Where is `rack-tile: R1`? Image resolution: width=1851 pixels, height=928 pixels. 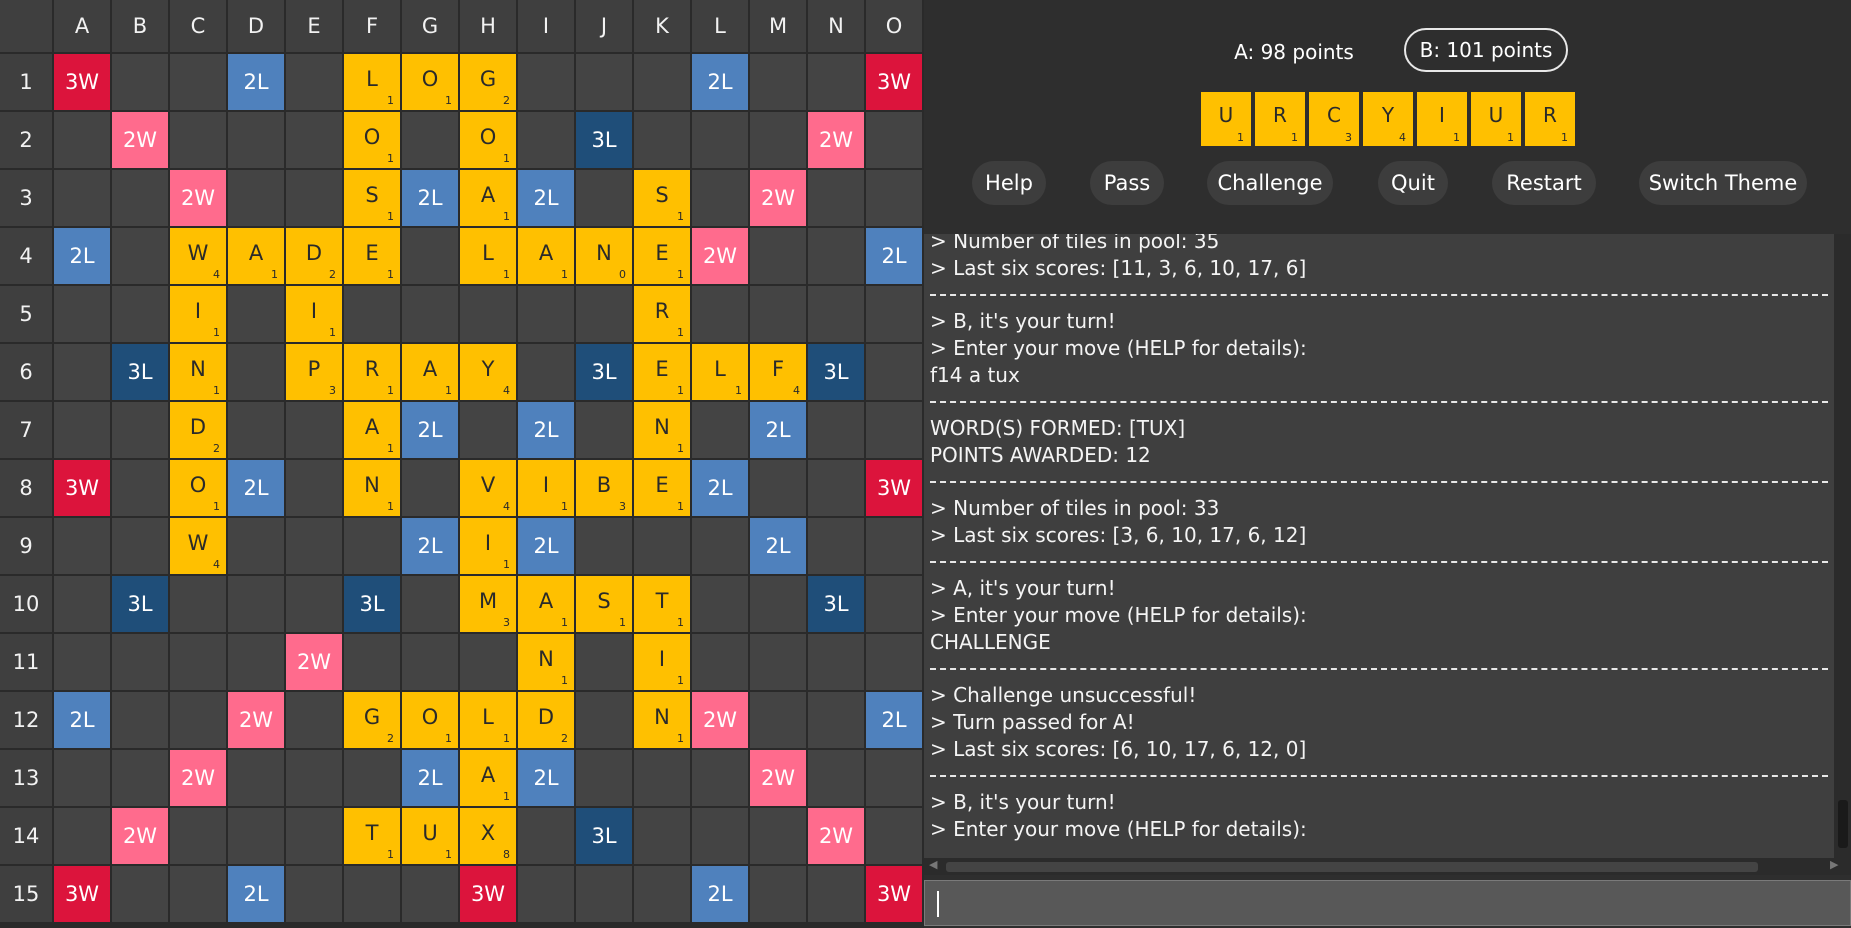 rack-tile: R1 is located at coordinates (1550, 119).